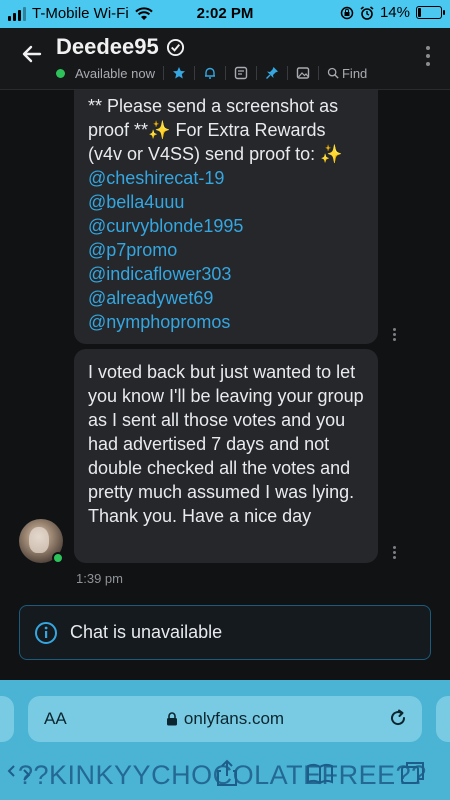  Describe the element at coordinates (430, 12) in the screenshot. I see `battery-icon` at that location.